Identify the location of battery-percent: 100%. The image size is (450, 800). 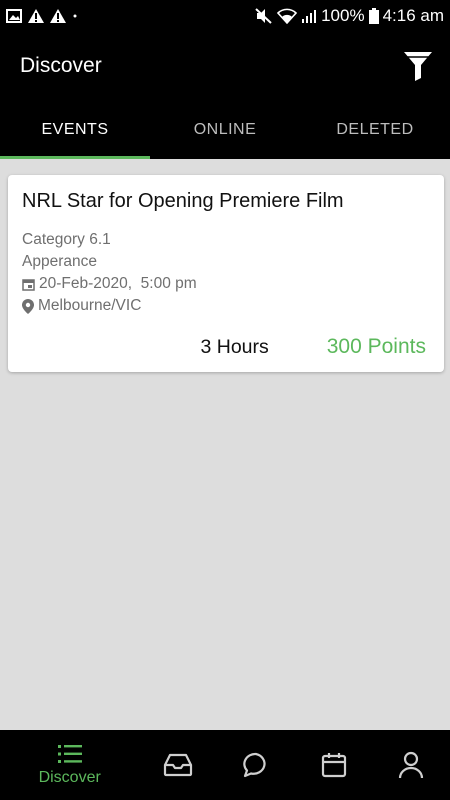
(343, 15).